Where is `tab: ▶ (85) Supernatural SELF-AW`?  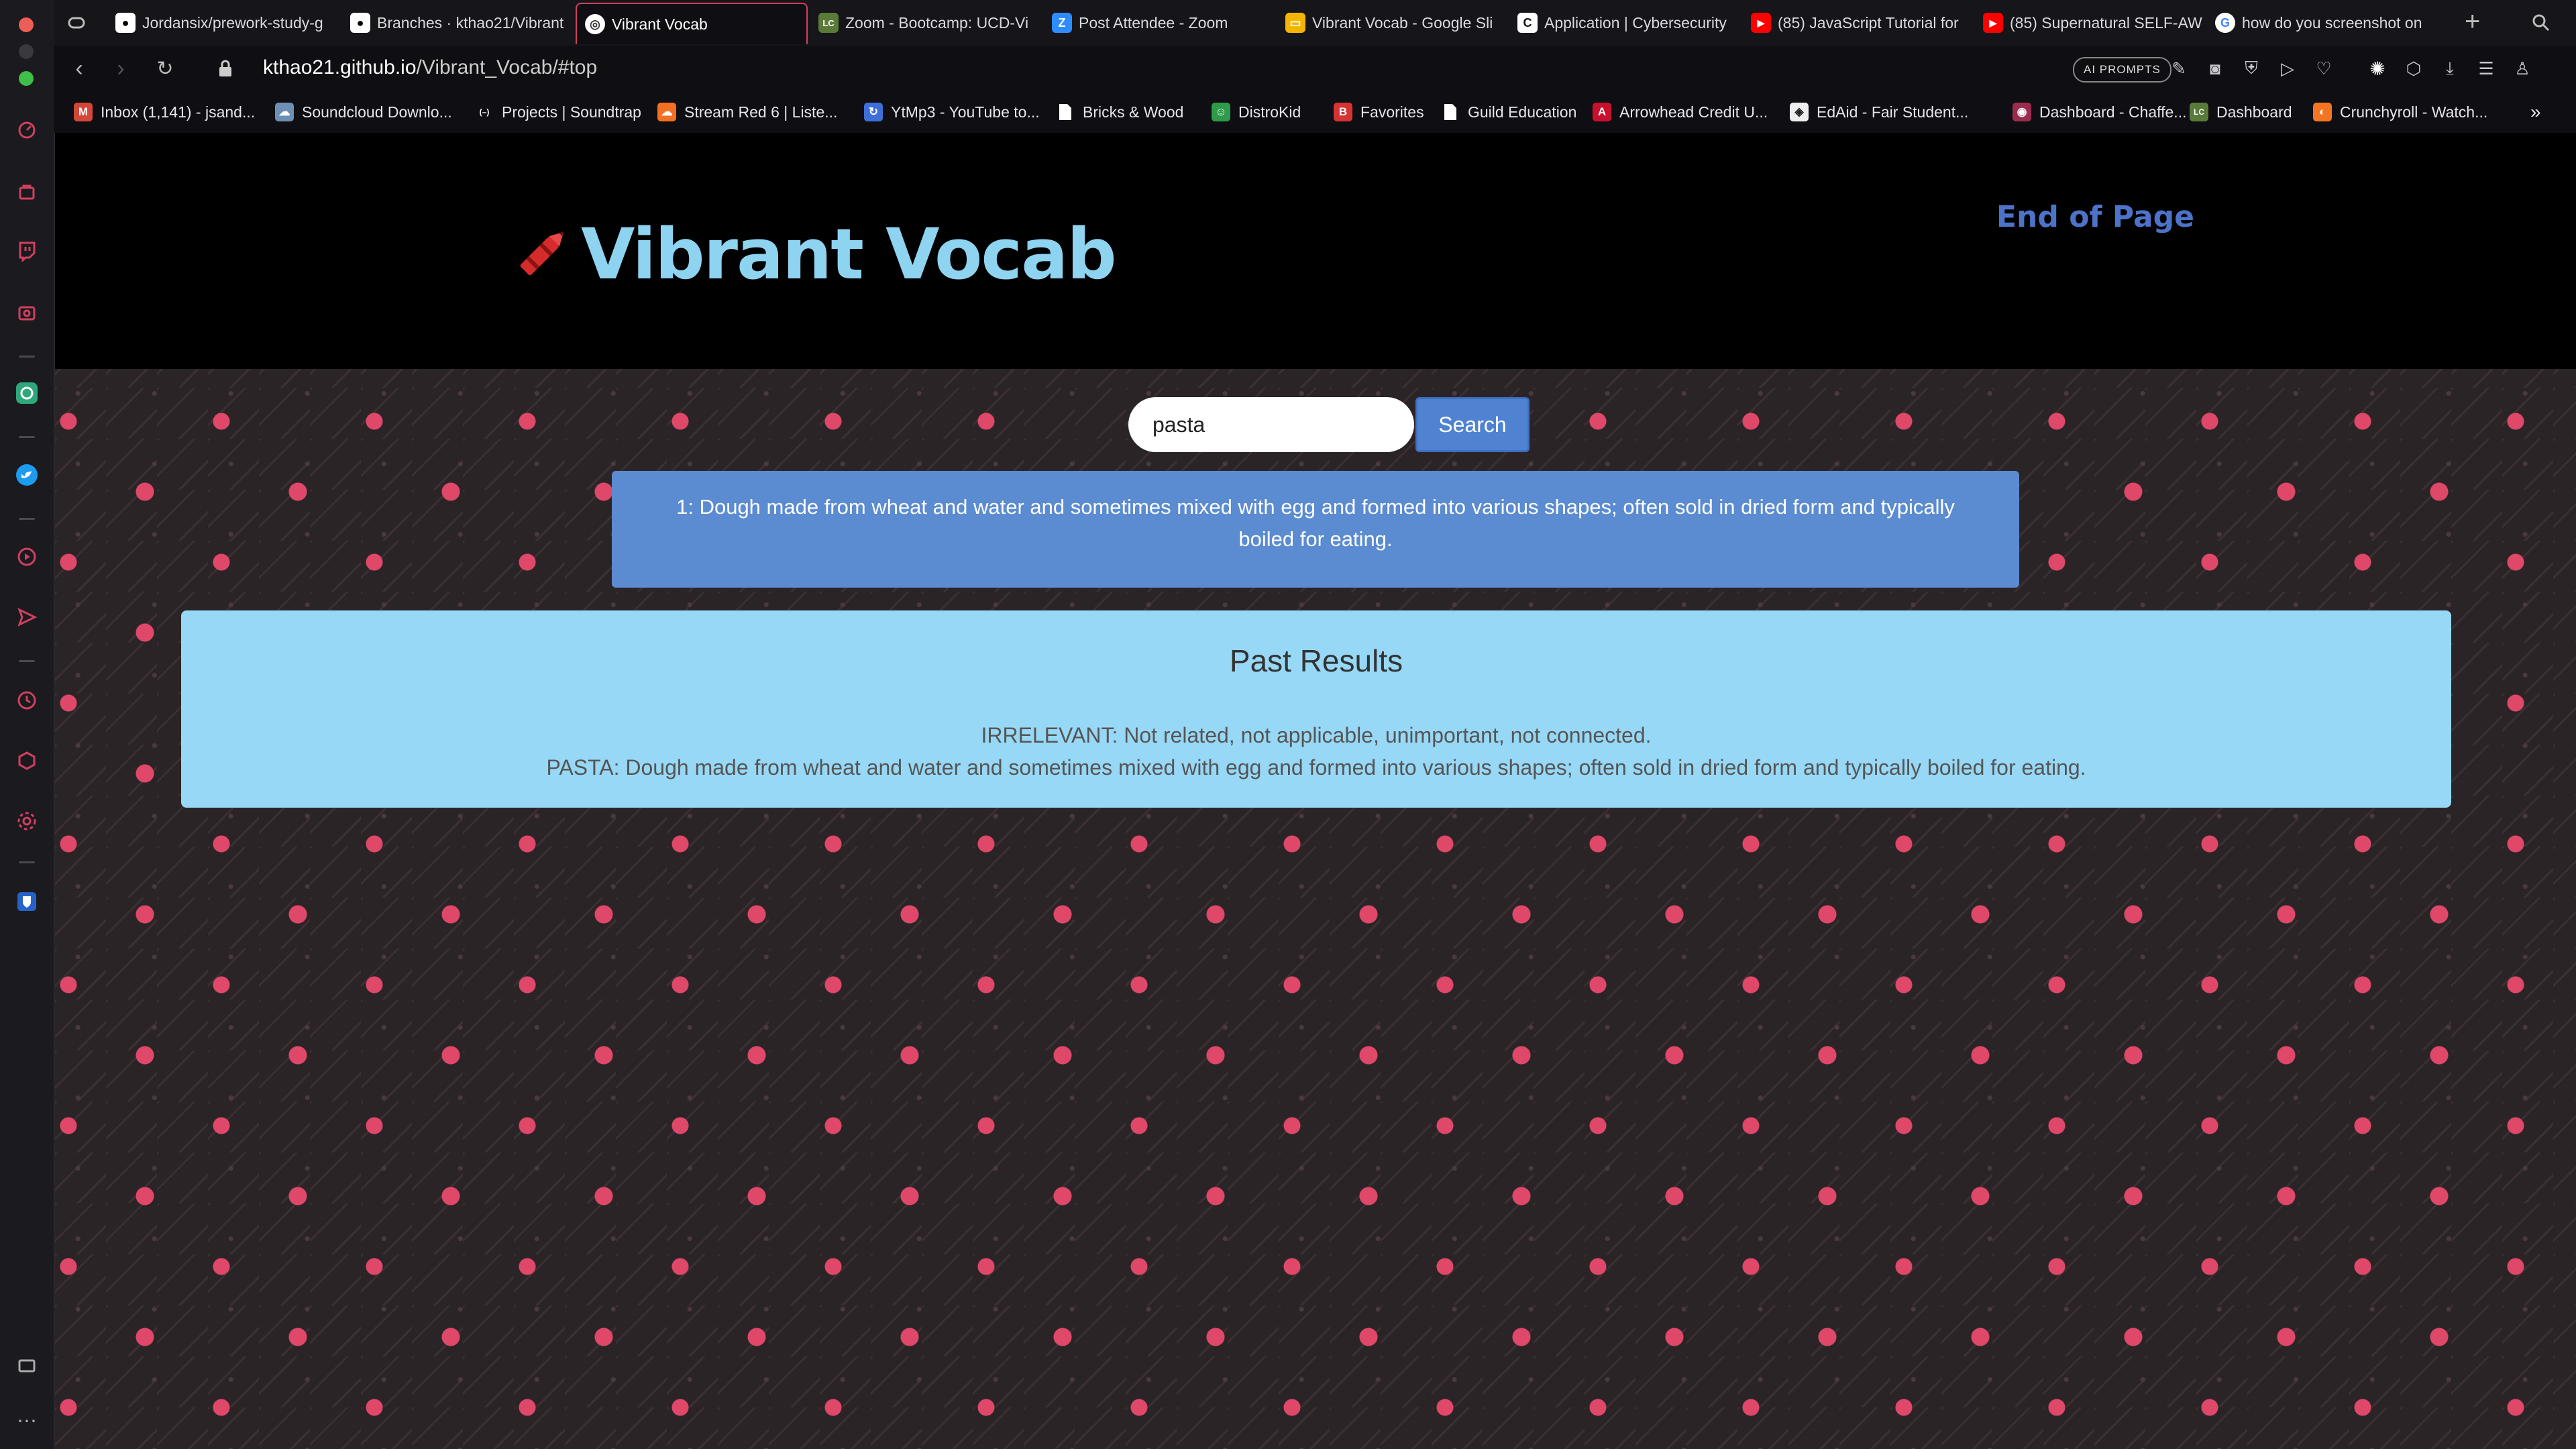
tab: ▶ (85) Supernatural SELF-AW is located at coordinates (2089, 23).